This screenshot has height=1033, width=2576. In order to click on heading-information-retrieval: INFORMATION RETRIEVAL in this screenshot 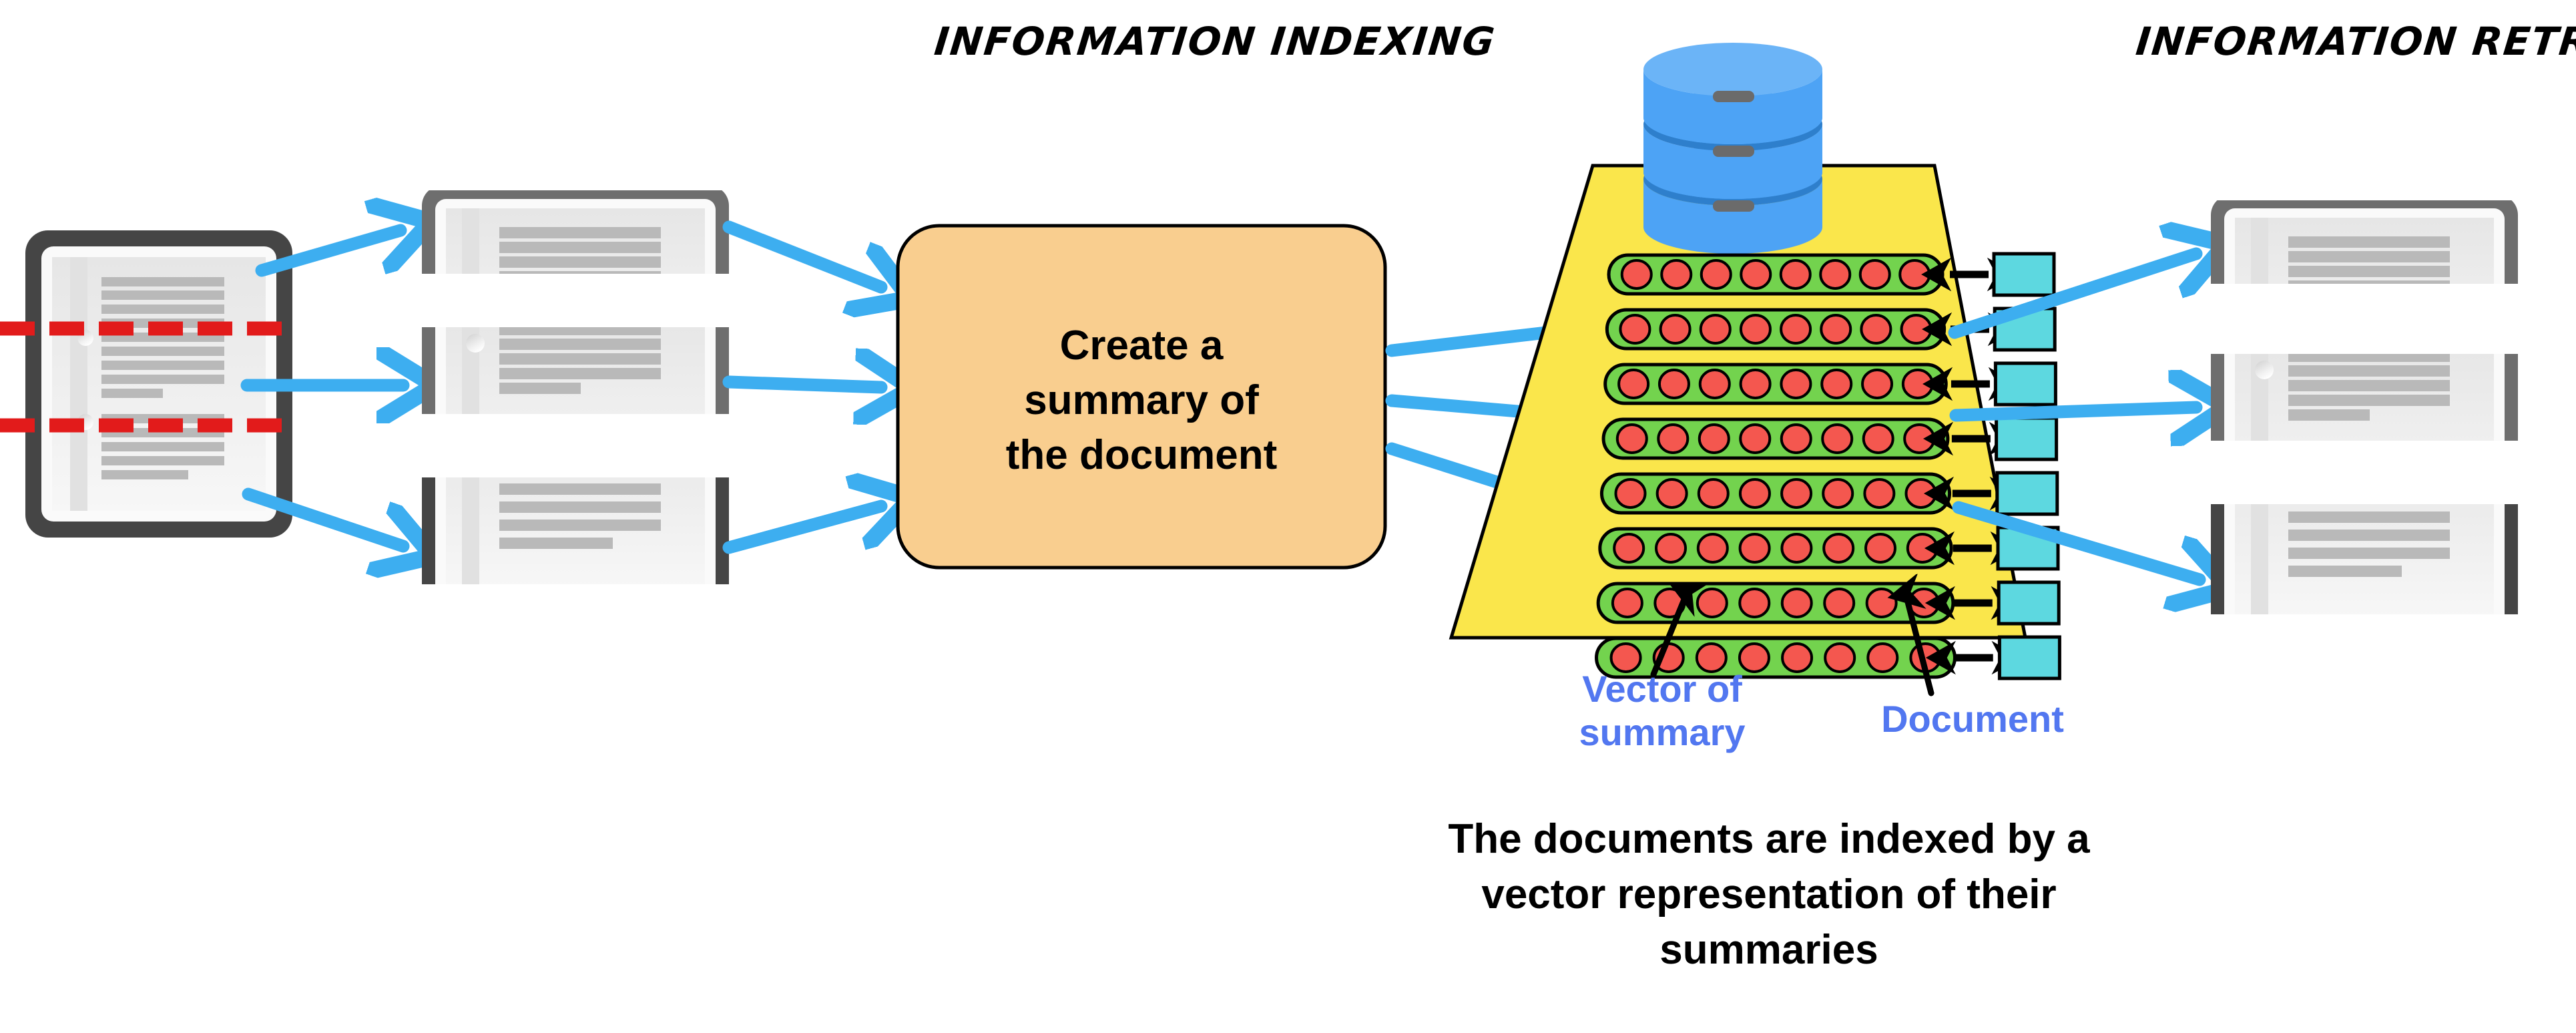, I will do `click(2354, 41)`.